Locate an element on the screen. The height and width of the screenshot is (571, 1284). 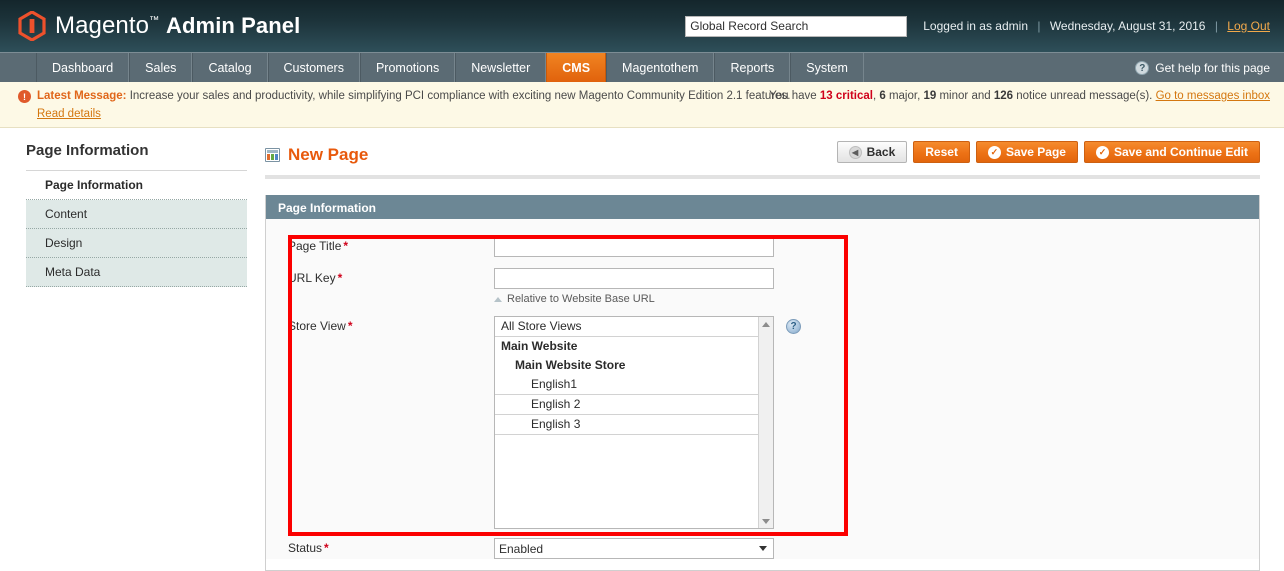
and-word: and is located at coordinates (981, 96).